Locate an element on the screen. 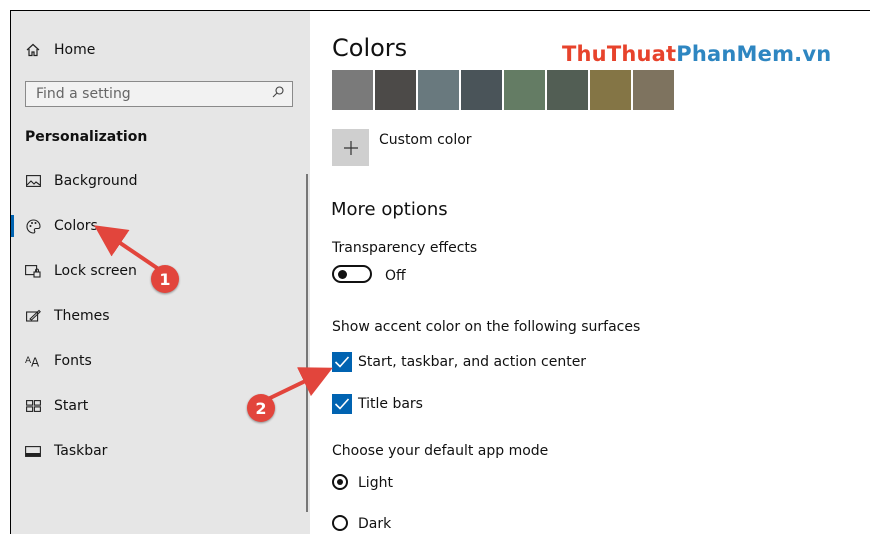 The image size is (870, 534). annotation-arrows is located at coordinates (213, 313).